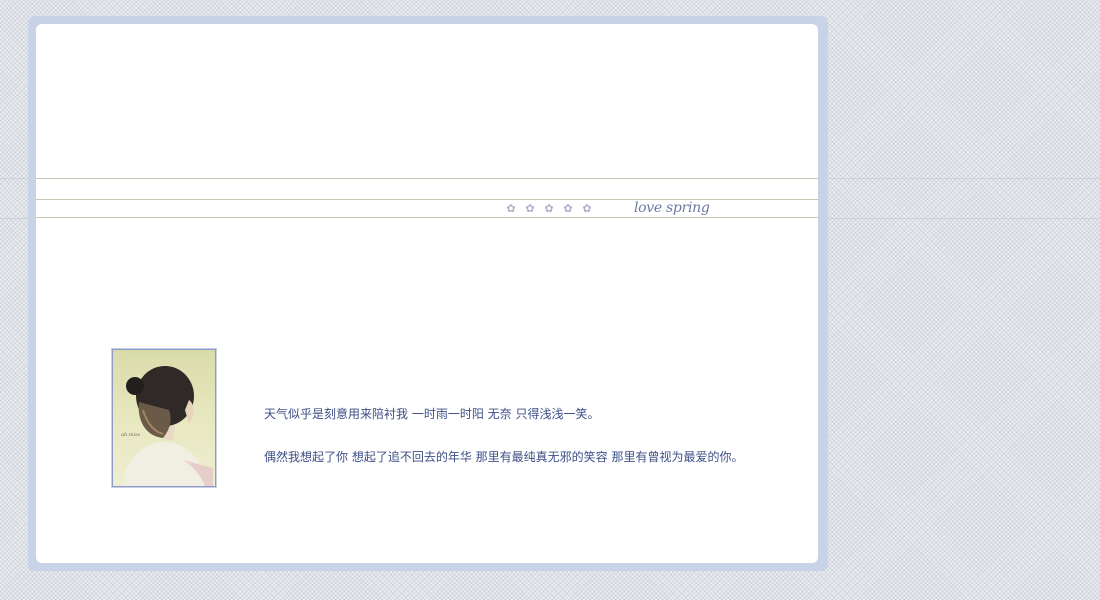  What do you see at coordinates (432, 414) in the screenshot?
I see `post-line-1: 天气似乎是刻意用来陪衬我 一时雨一时阳 无奈 只得浅浅一笑。` at bounding box center [432, 414].